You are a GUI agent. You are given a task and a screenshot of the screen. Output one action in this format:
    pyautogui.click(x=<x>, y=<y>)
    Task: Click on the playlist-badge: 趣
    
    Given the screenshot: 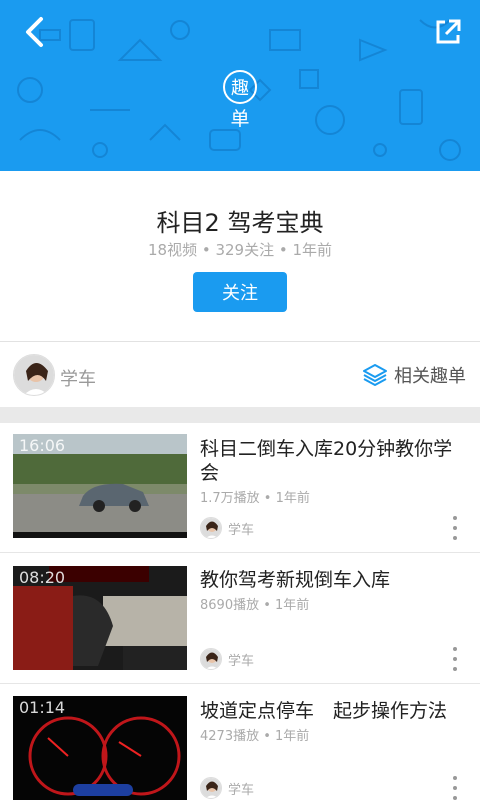 What is the action you would take?
    pyautogui.click(x=240, y=87)
    